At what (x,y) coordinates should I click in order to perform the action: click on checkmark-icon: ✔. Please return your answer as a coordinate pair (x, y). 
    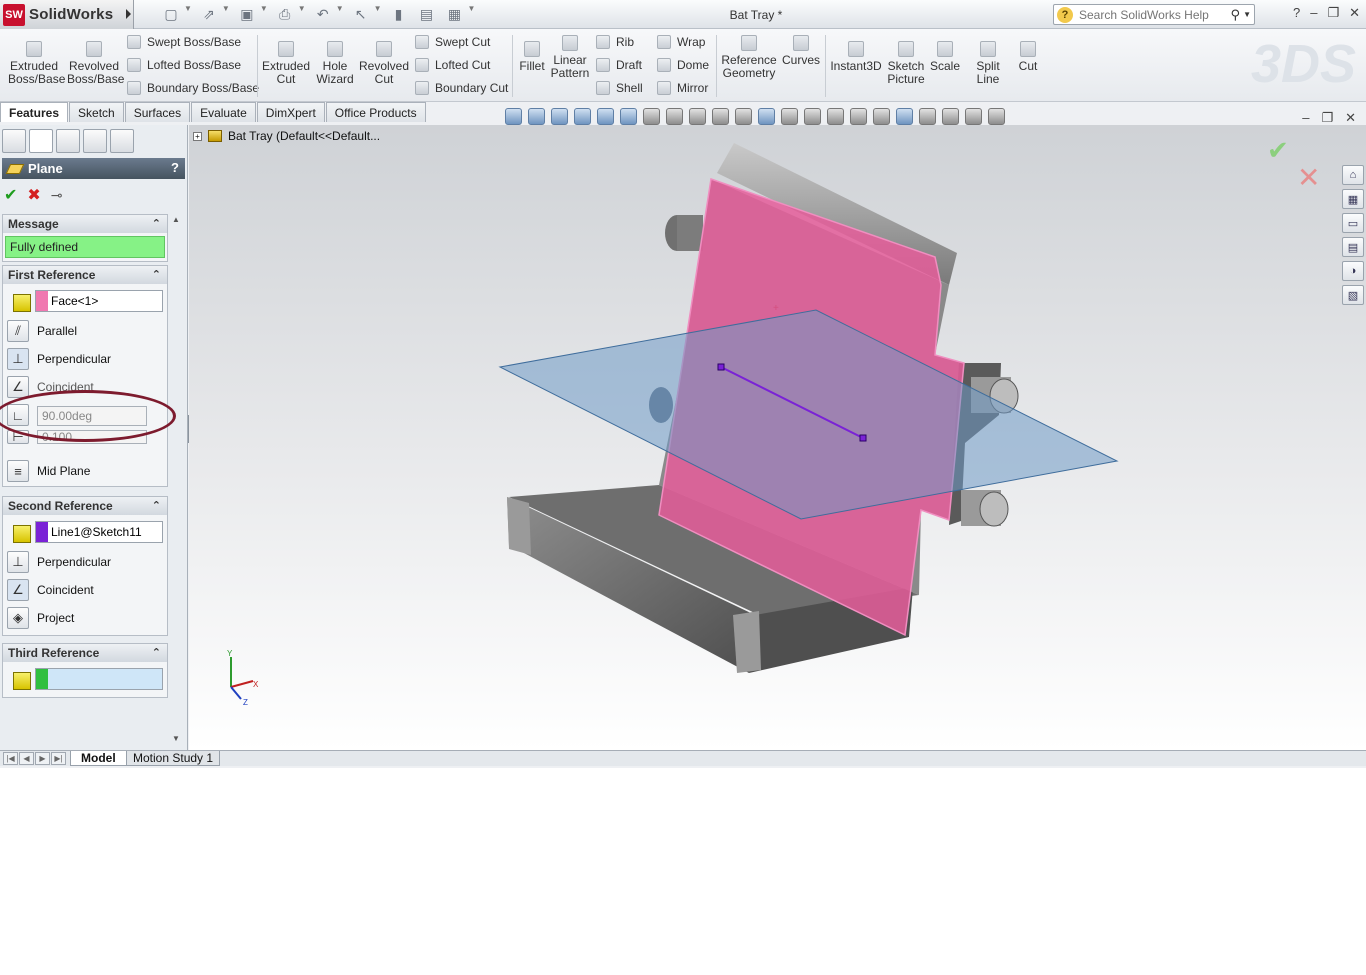
    Looking at the image, I should click on (10, 195).